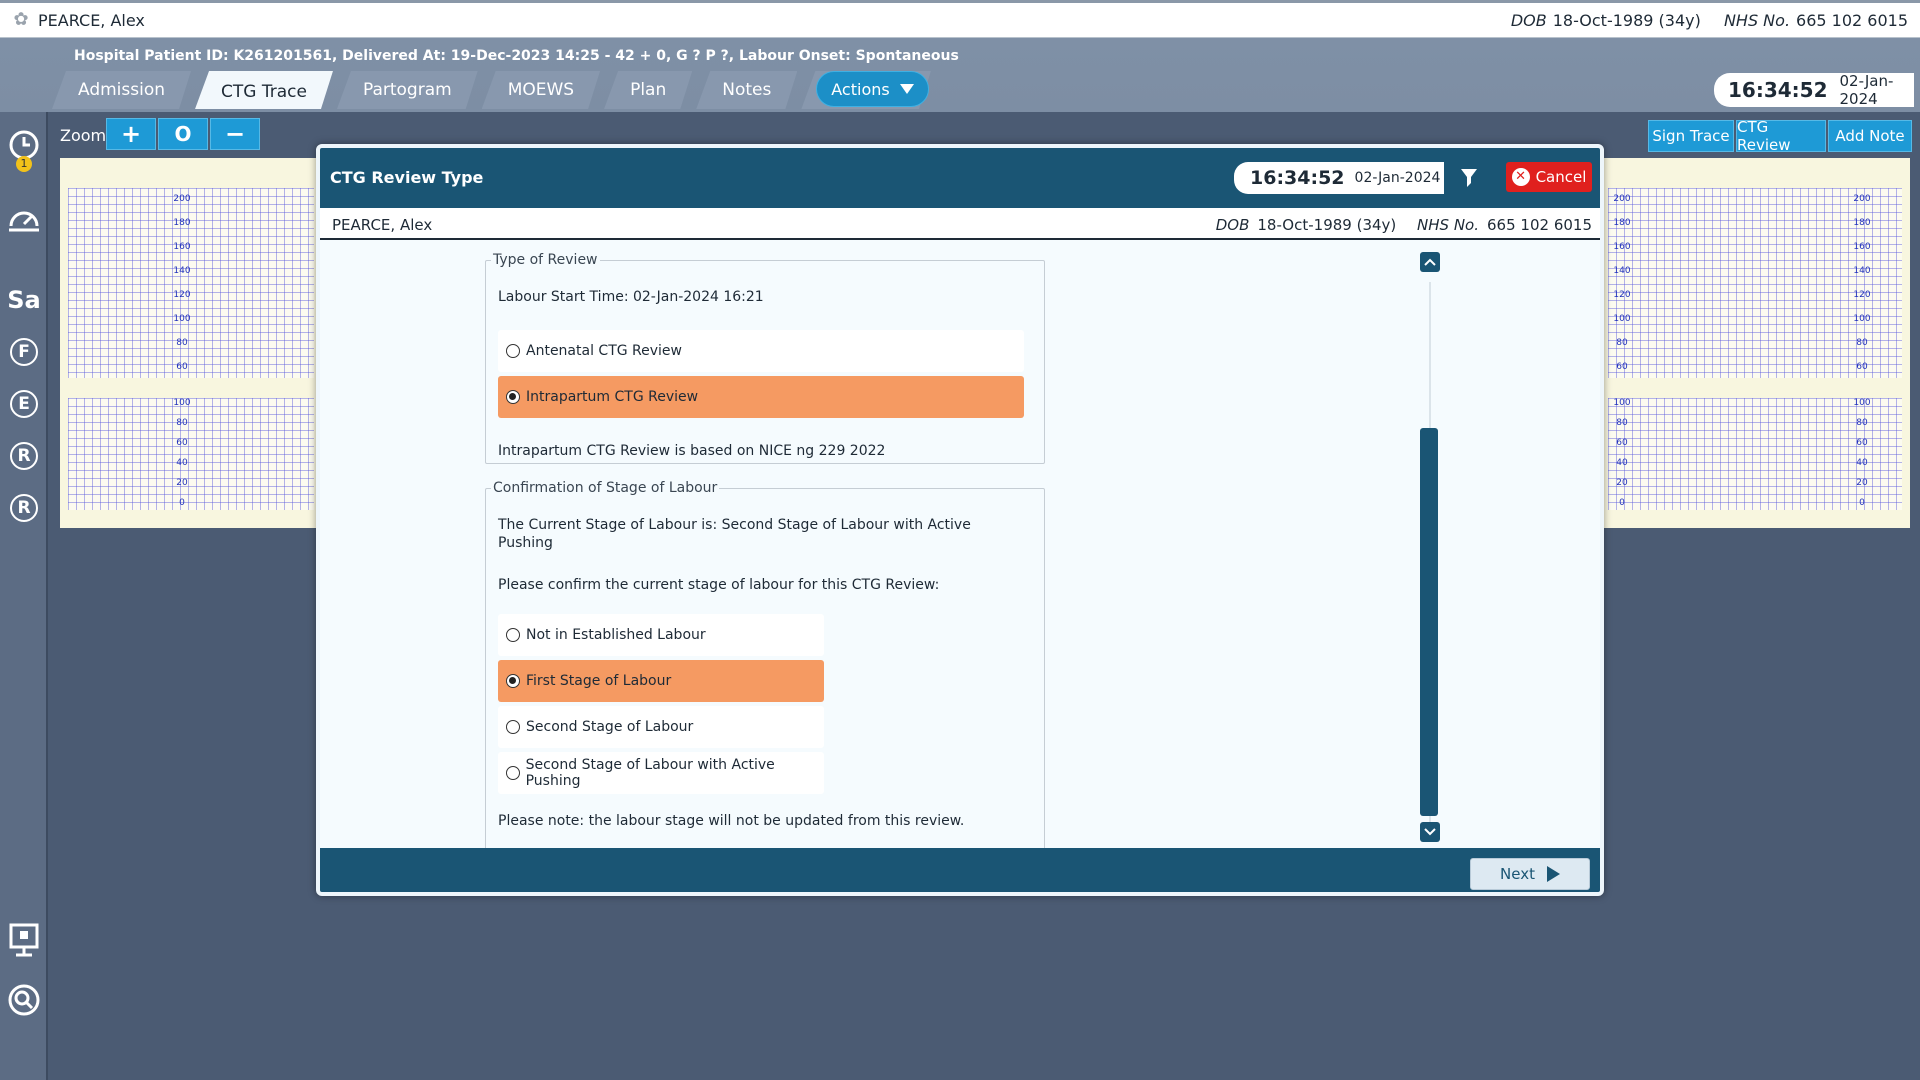 This screenshot has height=1080, width=1920. Describe the element at coordinates (604, 351) in the screenshot. I see `option-label: Antenatal CTG Review` at that location.